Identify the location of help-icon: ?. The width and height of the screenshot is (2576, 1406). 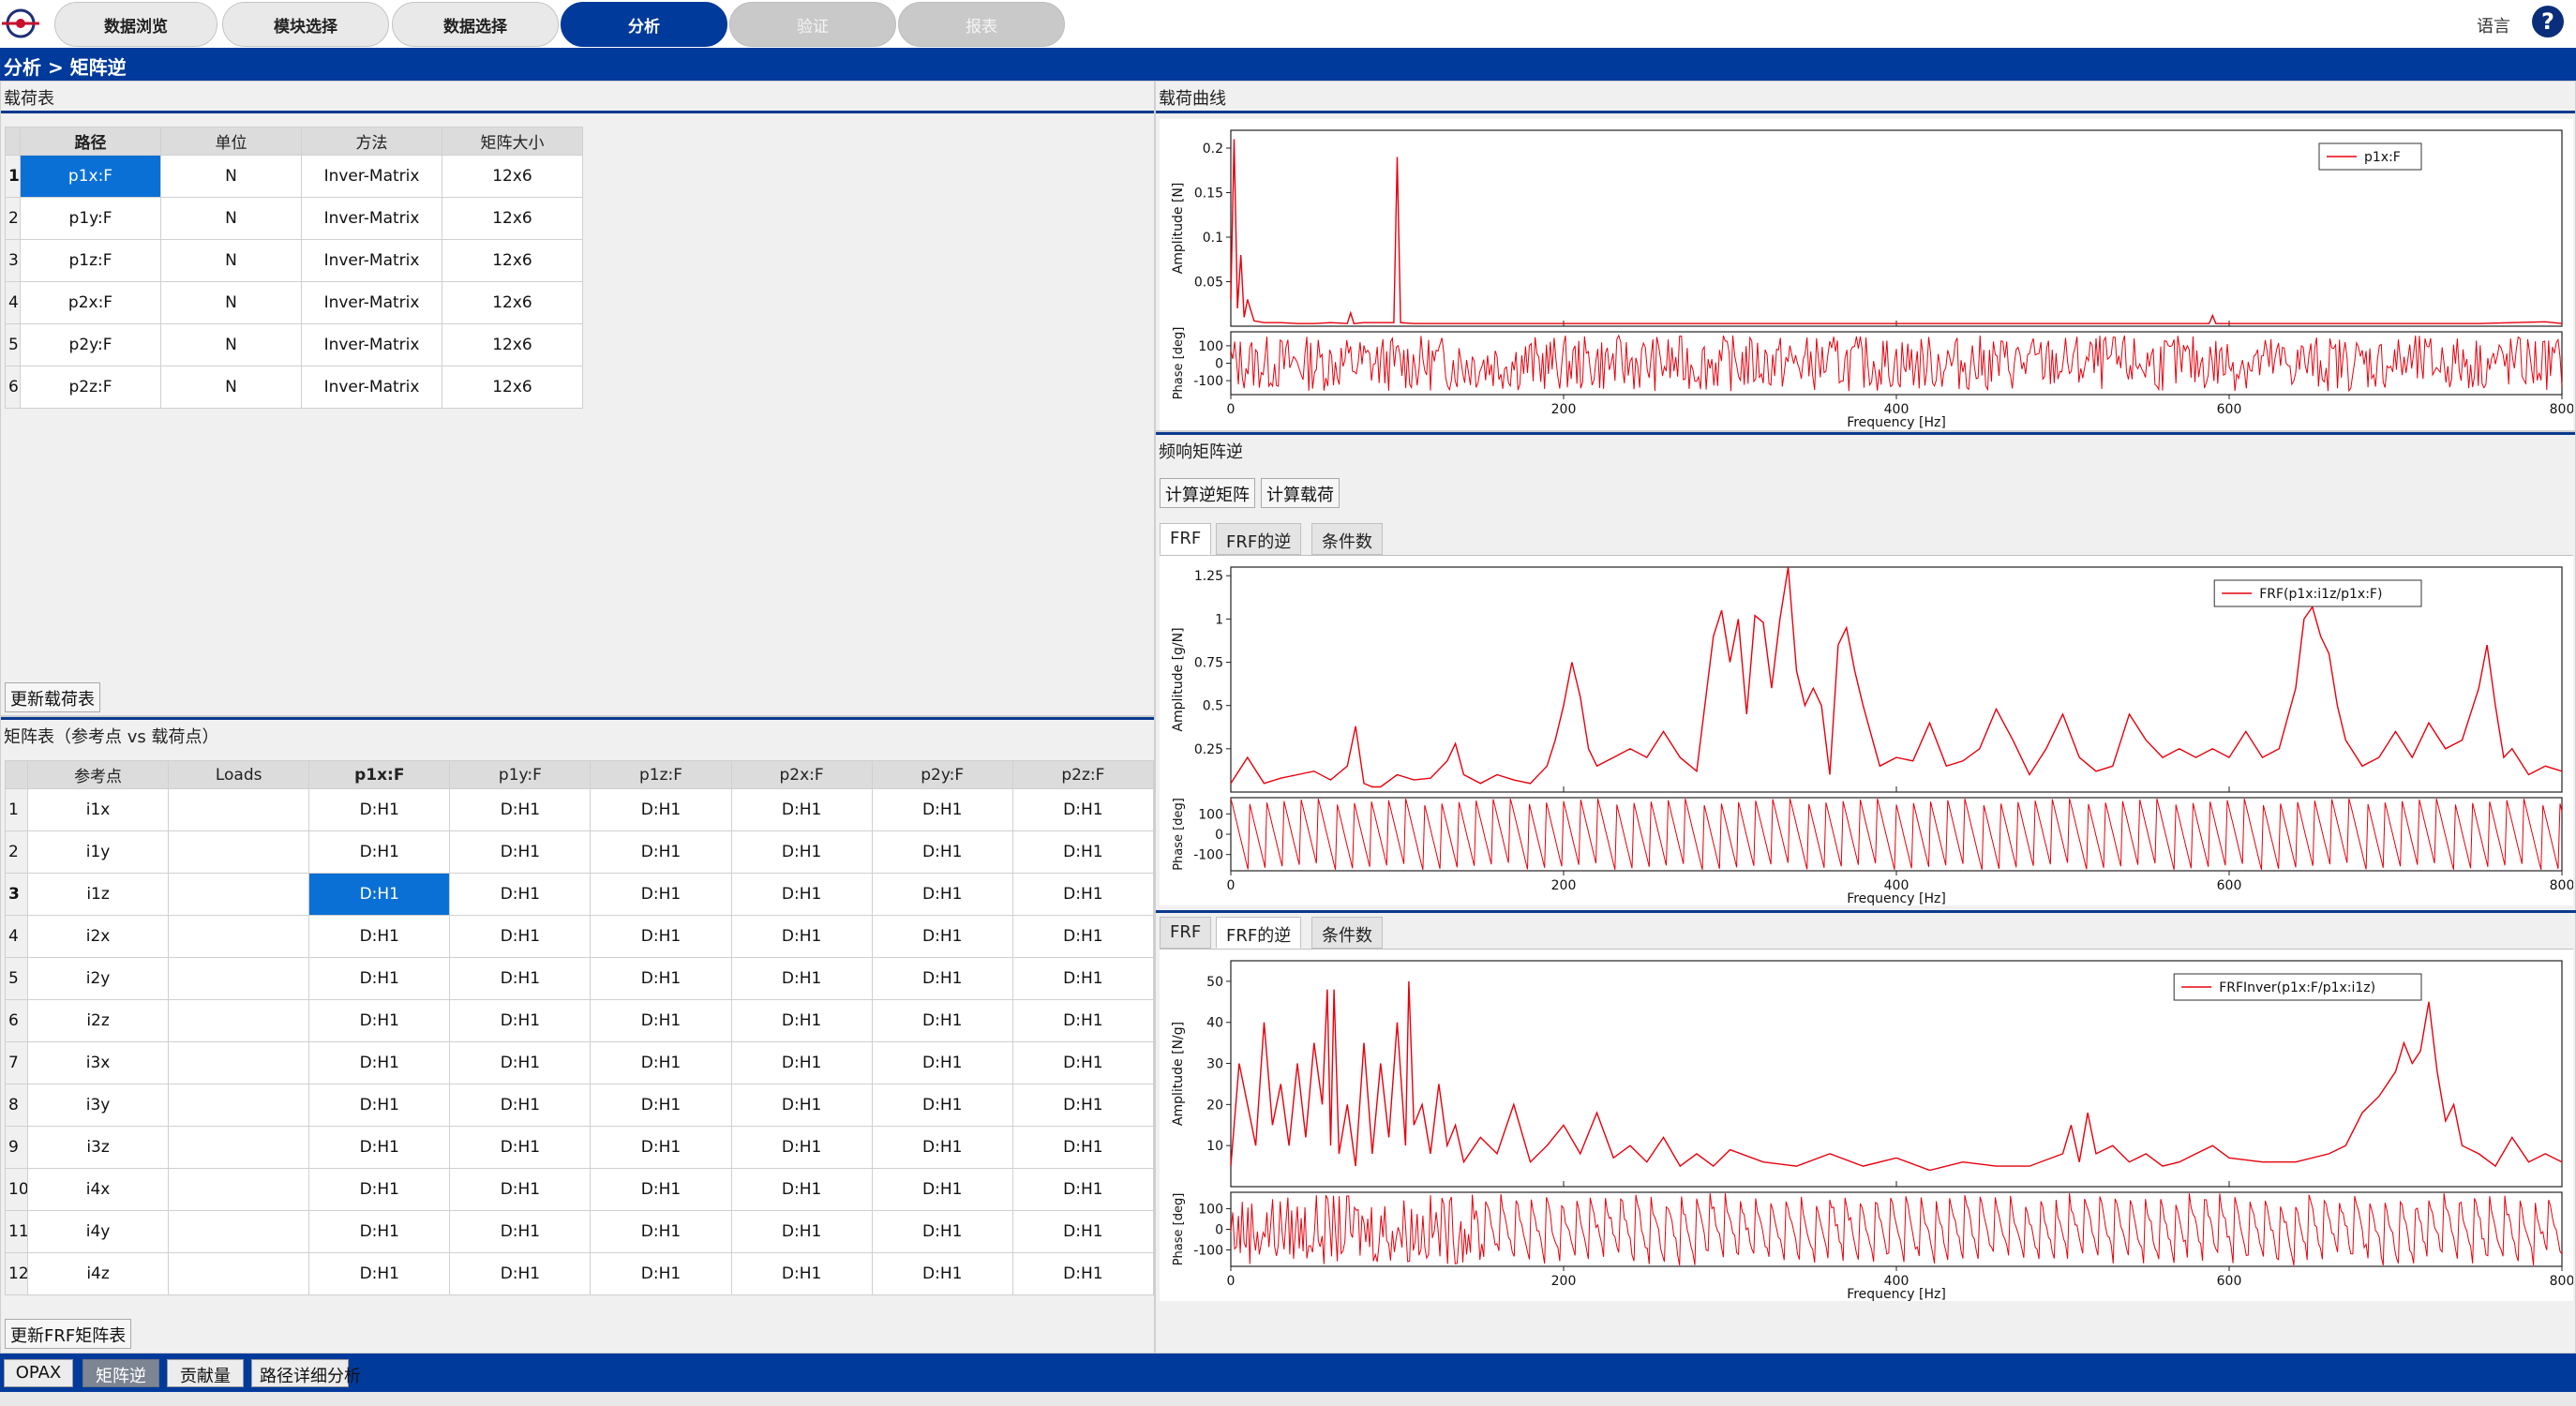
(2548, 21).